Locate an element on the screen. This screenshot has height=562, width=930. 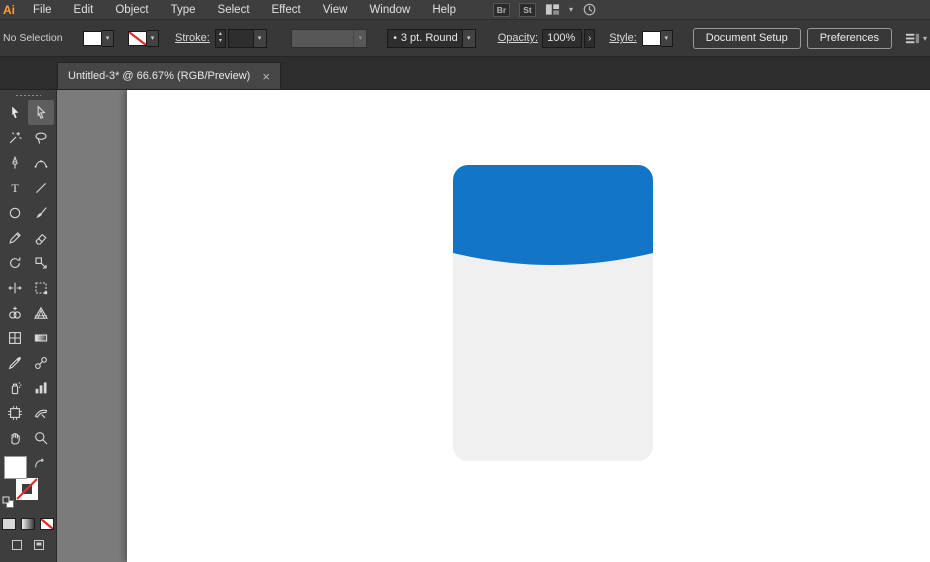
menu-window: Window is located at coordinates (389, 10).